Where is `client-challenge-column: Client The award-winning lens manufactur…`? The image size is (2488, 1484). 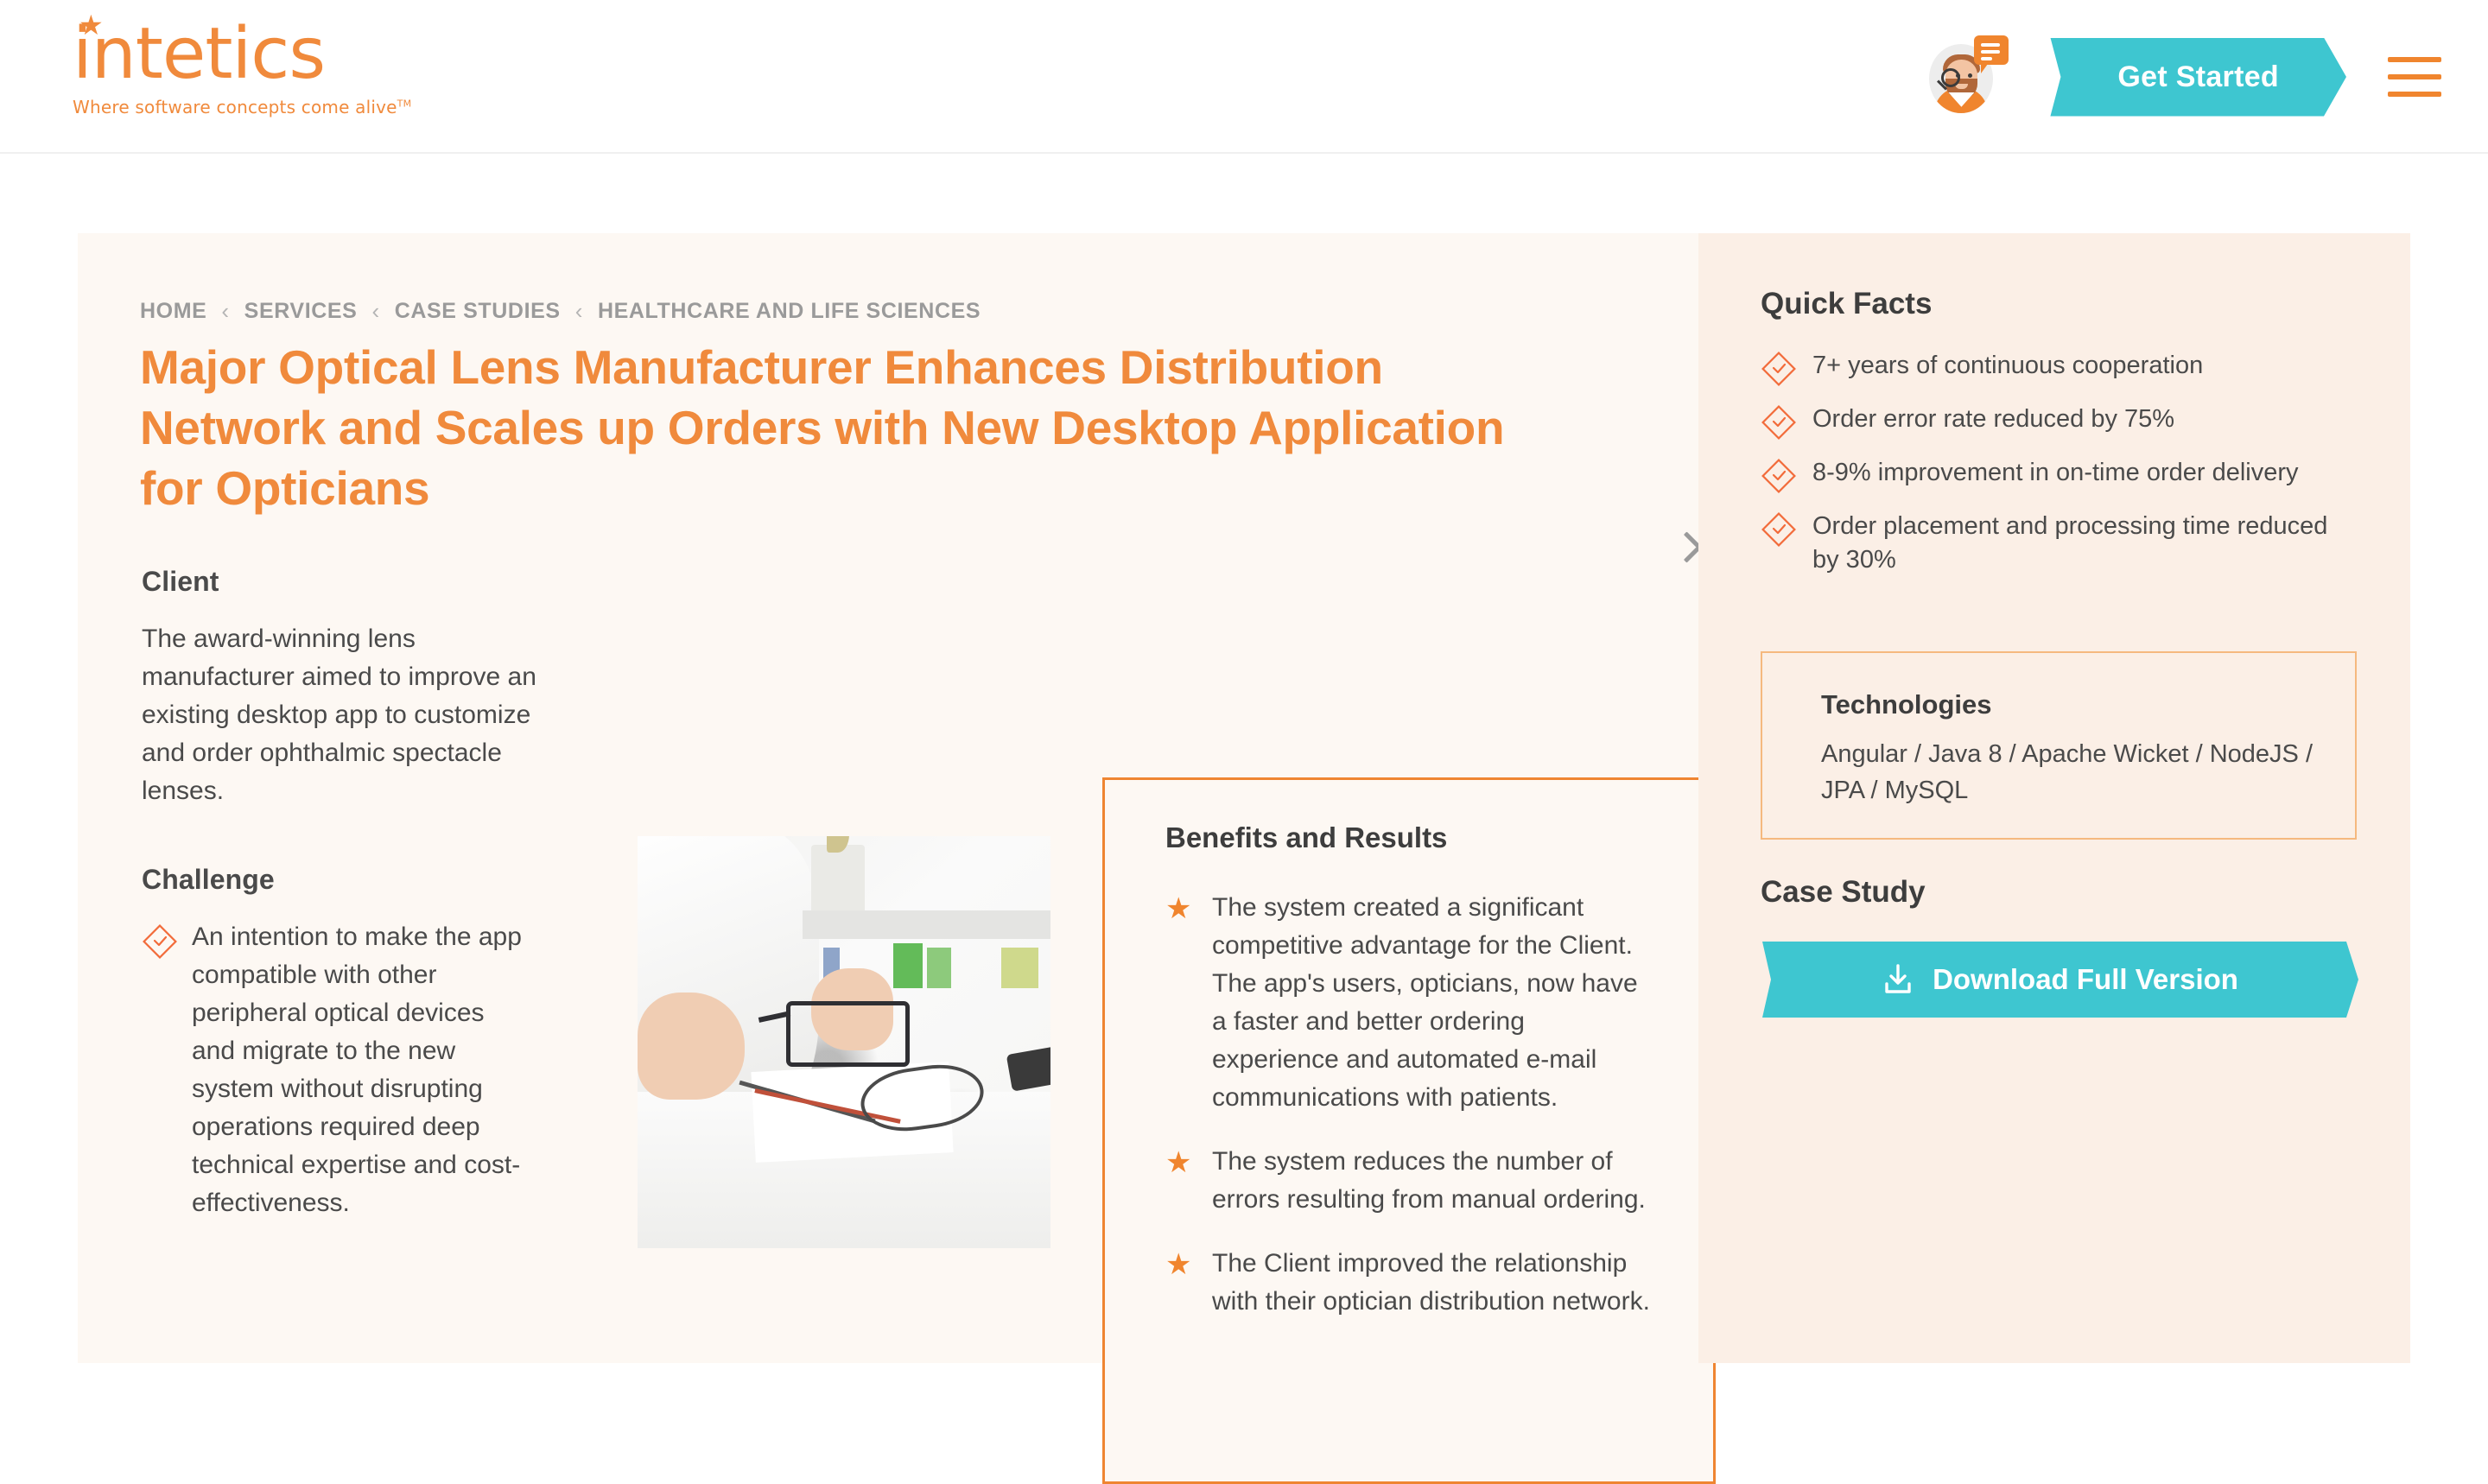
client-challenge-column: Client The award-winning lens manufactur… is located at coordinates (342, 894).